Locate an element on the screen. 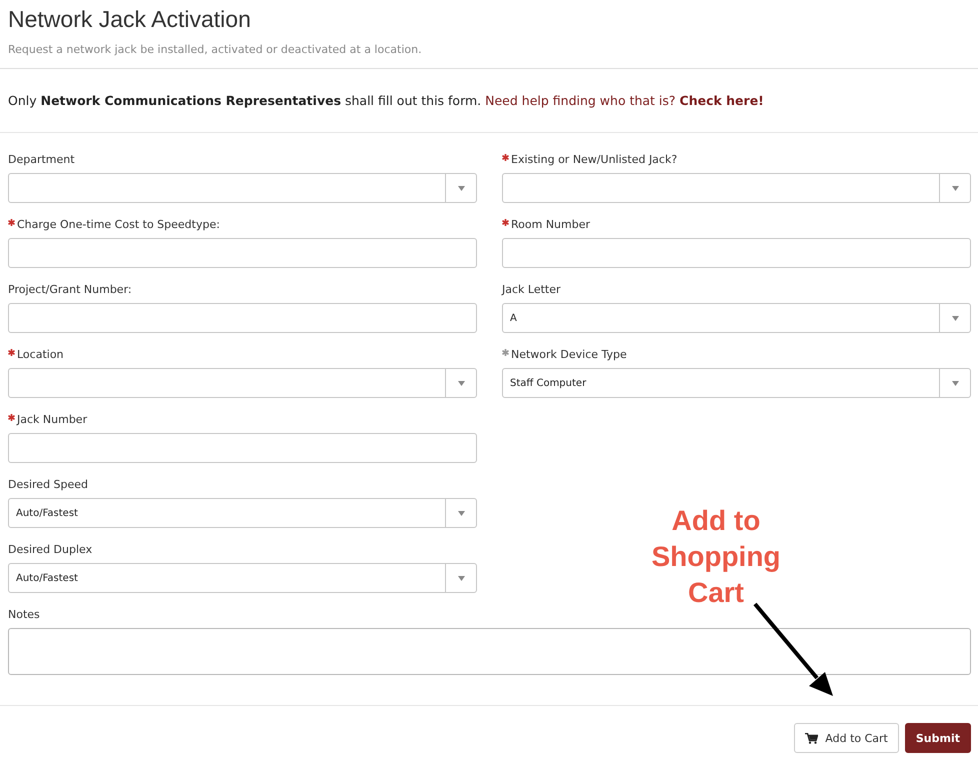  field-label: Room Number is located at coordinates (550, 224).